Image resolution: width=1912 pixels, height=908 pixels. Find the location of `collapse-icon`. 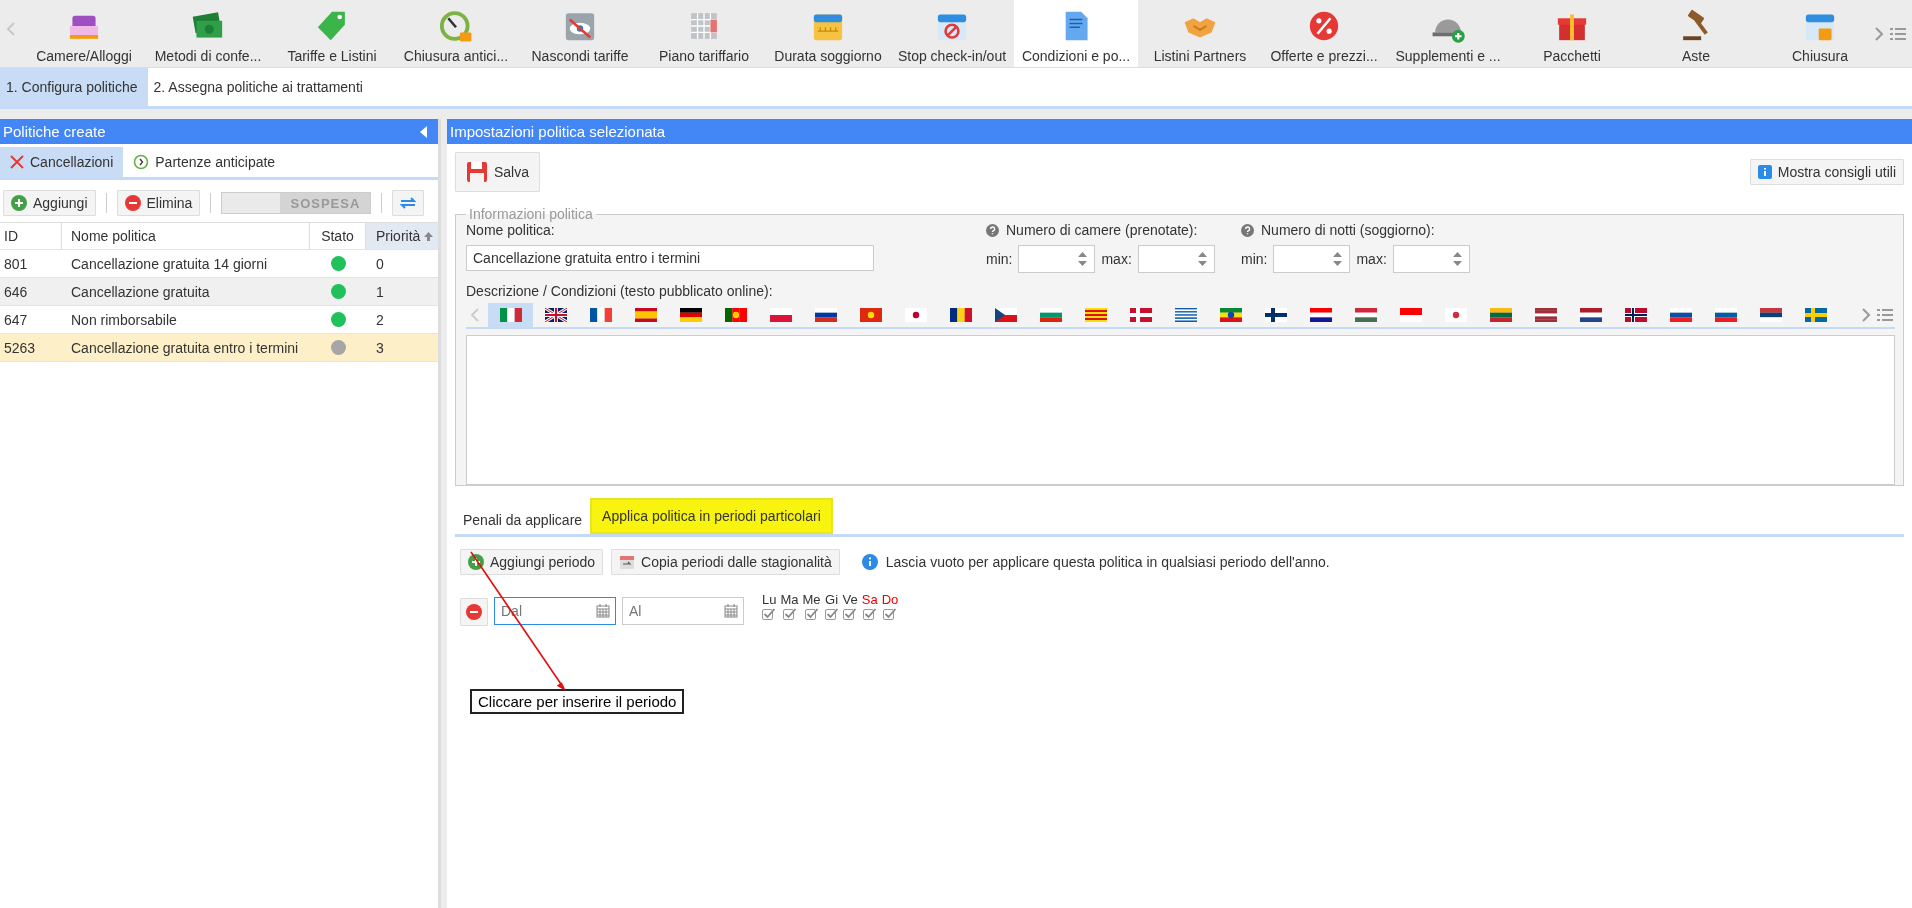

collapse-icon is located at coordinates (424, 131).